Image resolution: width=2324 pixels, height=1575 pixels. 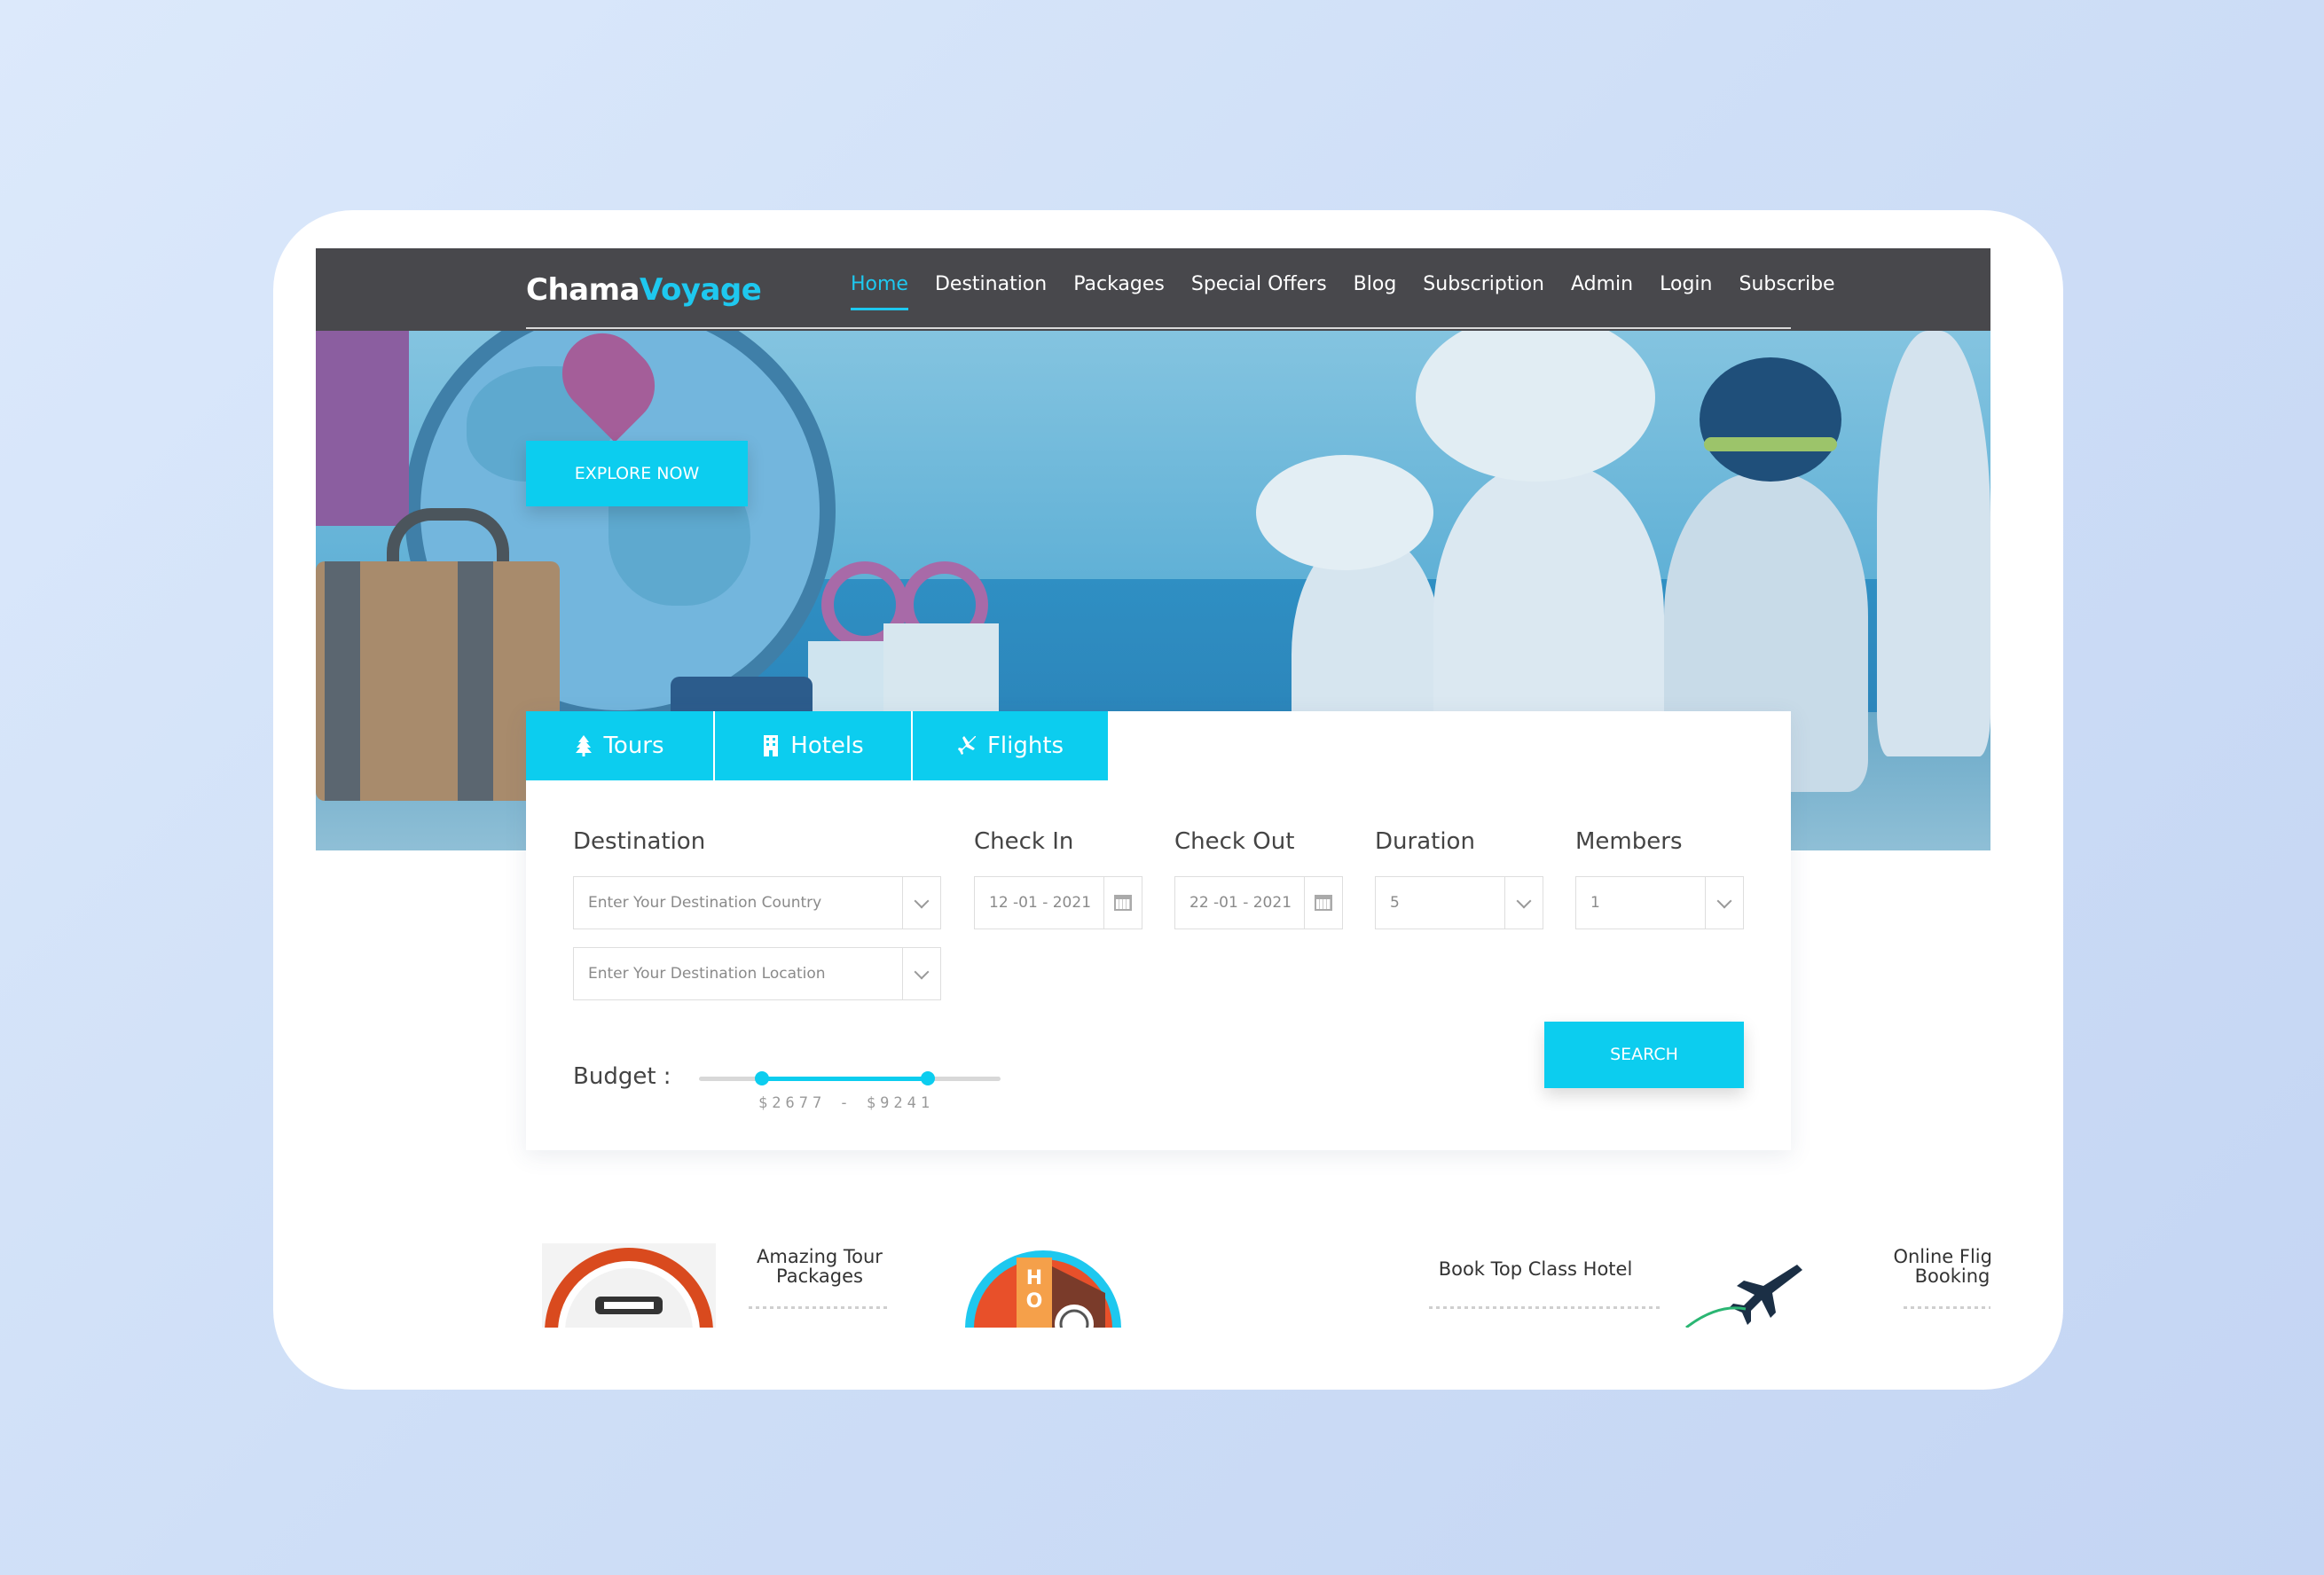 What do you see at coordinates (757, 973) in the screenshot?
I see `destination-location-select: Enter Your Destination Location` at bounding box center [757, 973].